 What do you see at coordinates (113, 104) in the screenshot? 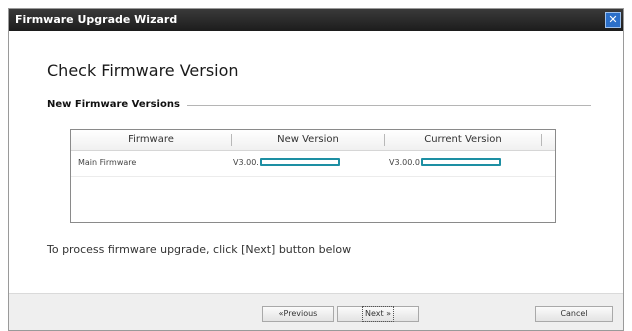
I see `section-label: New Firmware Versions` at bounding box center [113, 104].